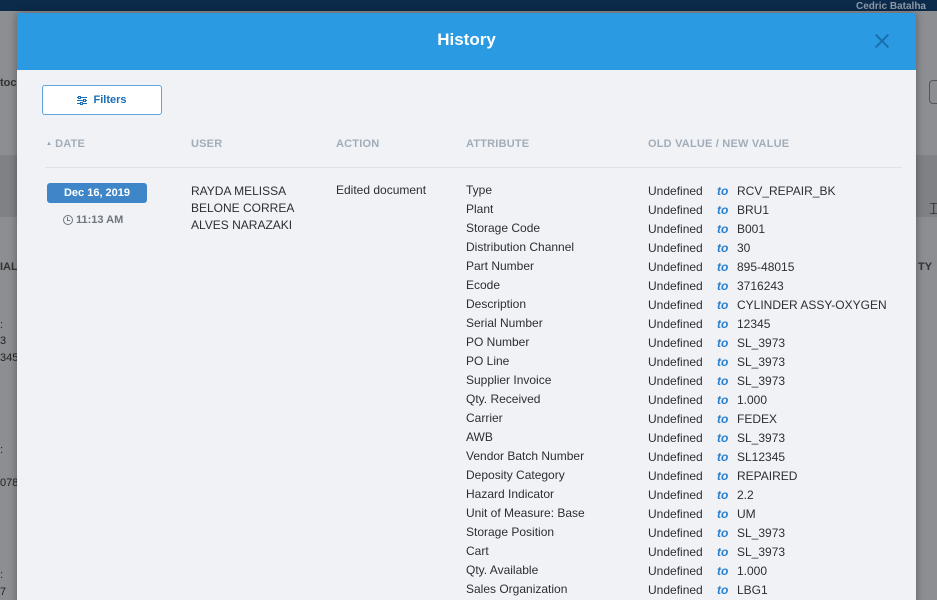 This screenshot has width=937, height=600. What do you see at coordinates (882, 41) in the screenshot?
I see `close-icon` at bounding box center [882, 41].